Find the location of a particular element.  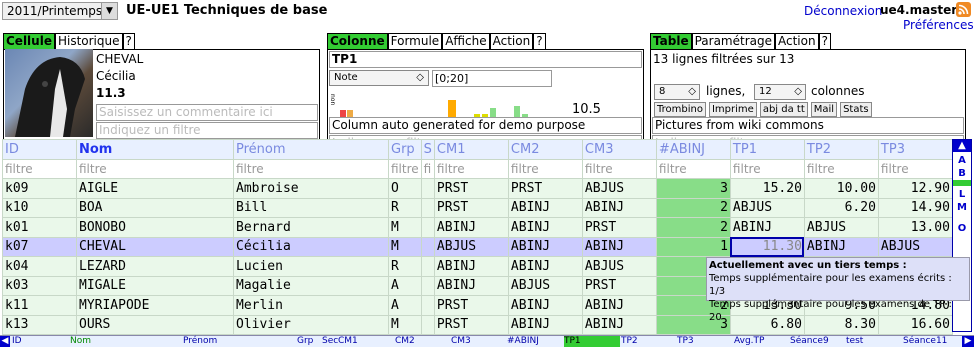

column-header: S is located at coordinates (427, 149).